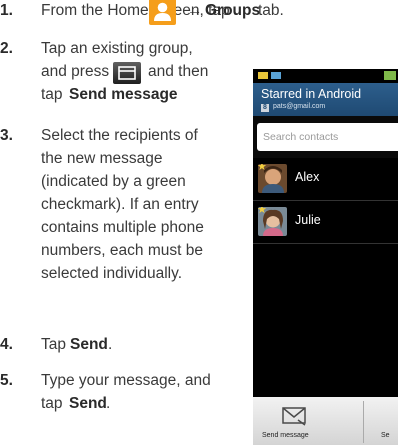  I want to click on step-text-line: numbers, each must be, so click(122, 250).